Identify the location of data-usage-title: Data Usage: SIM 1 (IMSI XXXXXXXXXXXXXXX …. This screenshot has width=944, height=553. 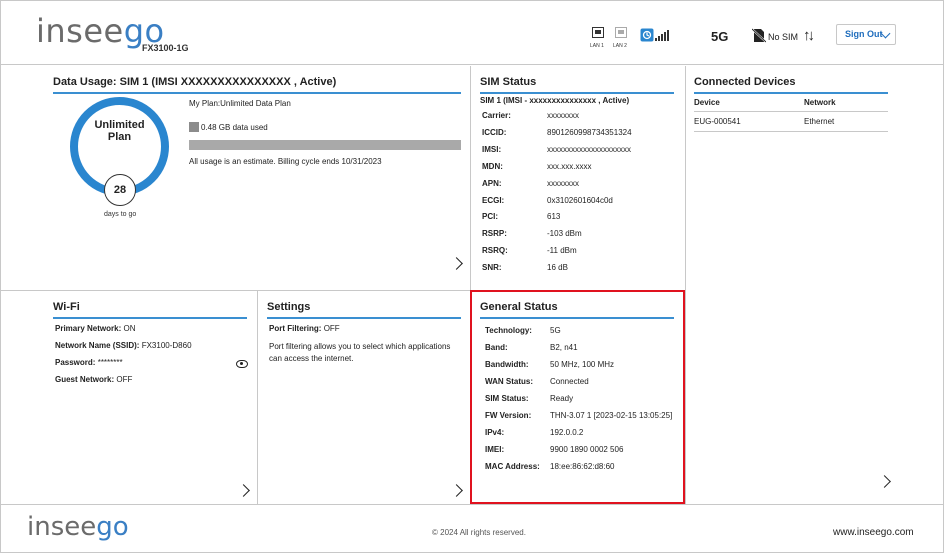
(257, 85).